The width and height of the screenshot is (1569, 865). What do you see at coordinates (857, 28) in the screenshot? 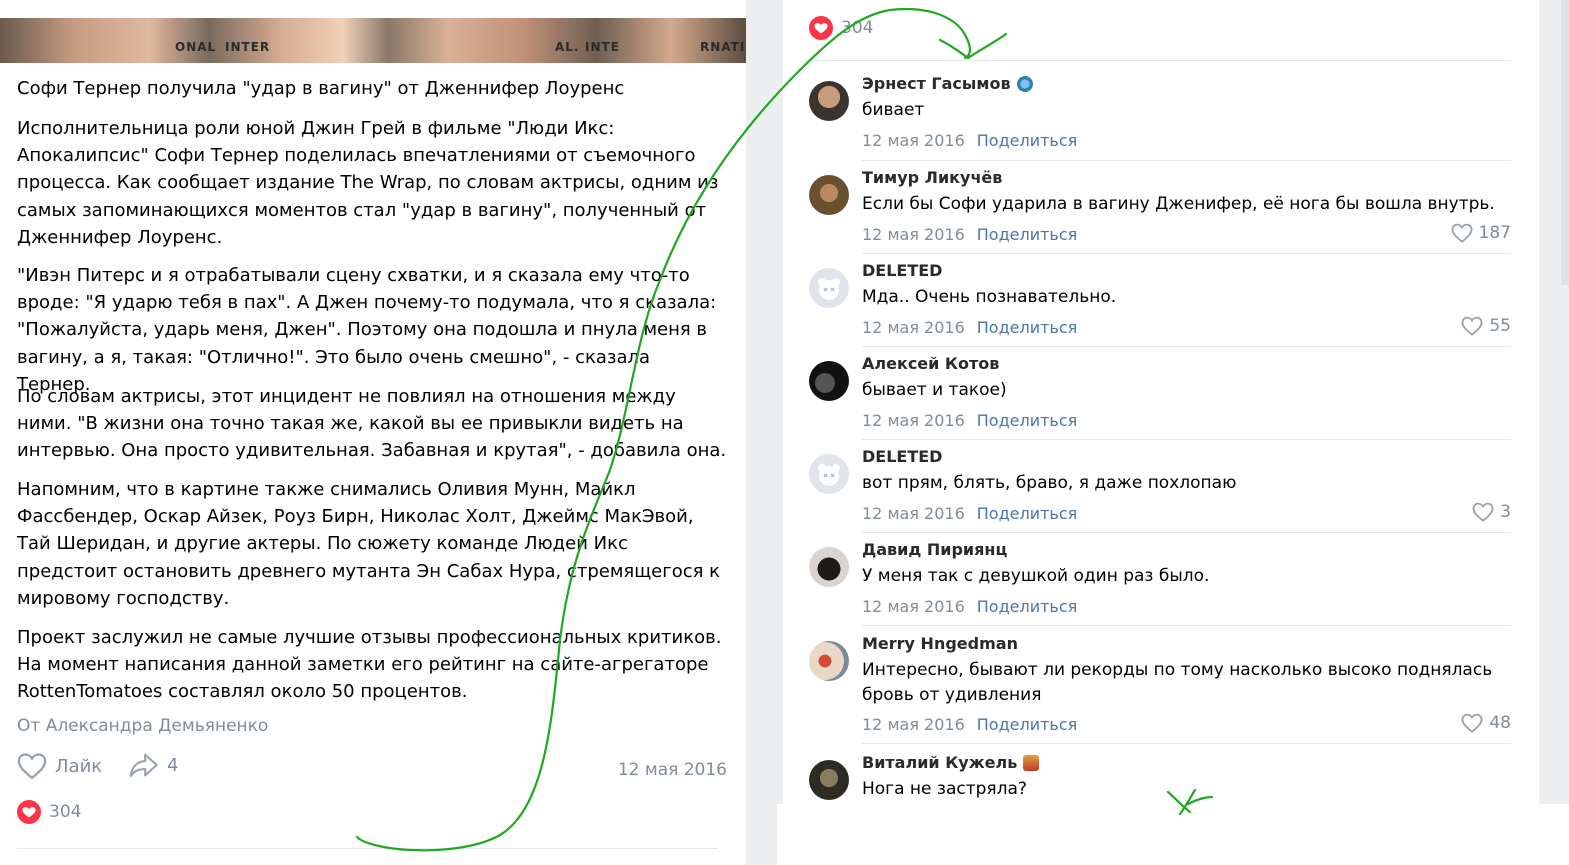
I see `top-likes-count: 304` at bounding box center [857, 28].